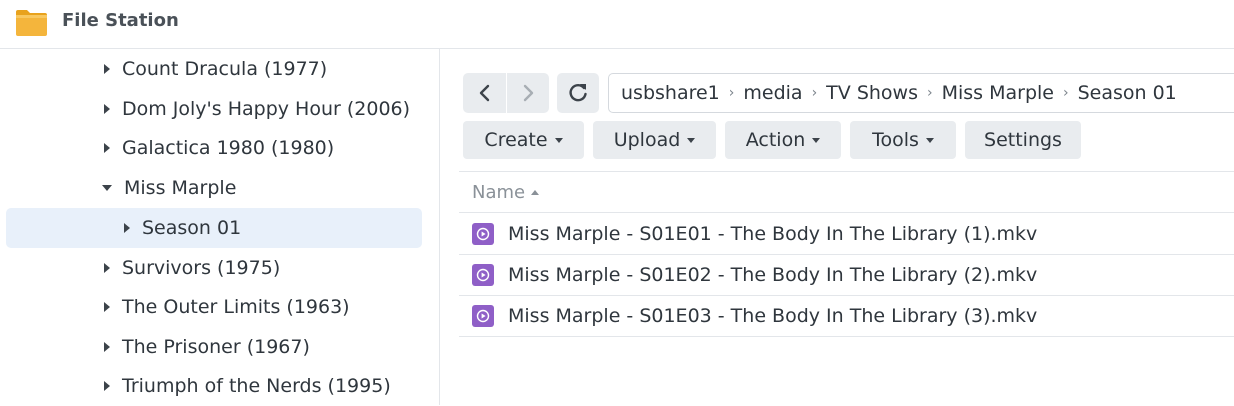 The width and height of the screenshot is (1234, 406). What do you see at coordinates (516, 140) in the screenshot?
I see `create-label: Create` at bounding box center [516, 140].